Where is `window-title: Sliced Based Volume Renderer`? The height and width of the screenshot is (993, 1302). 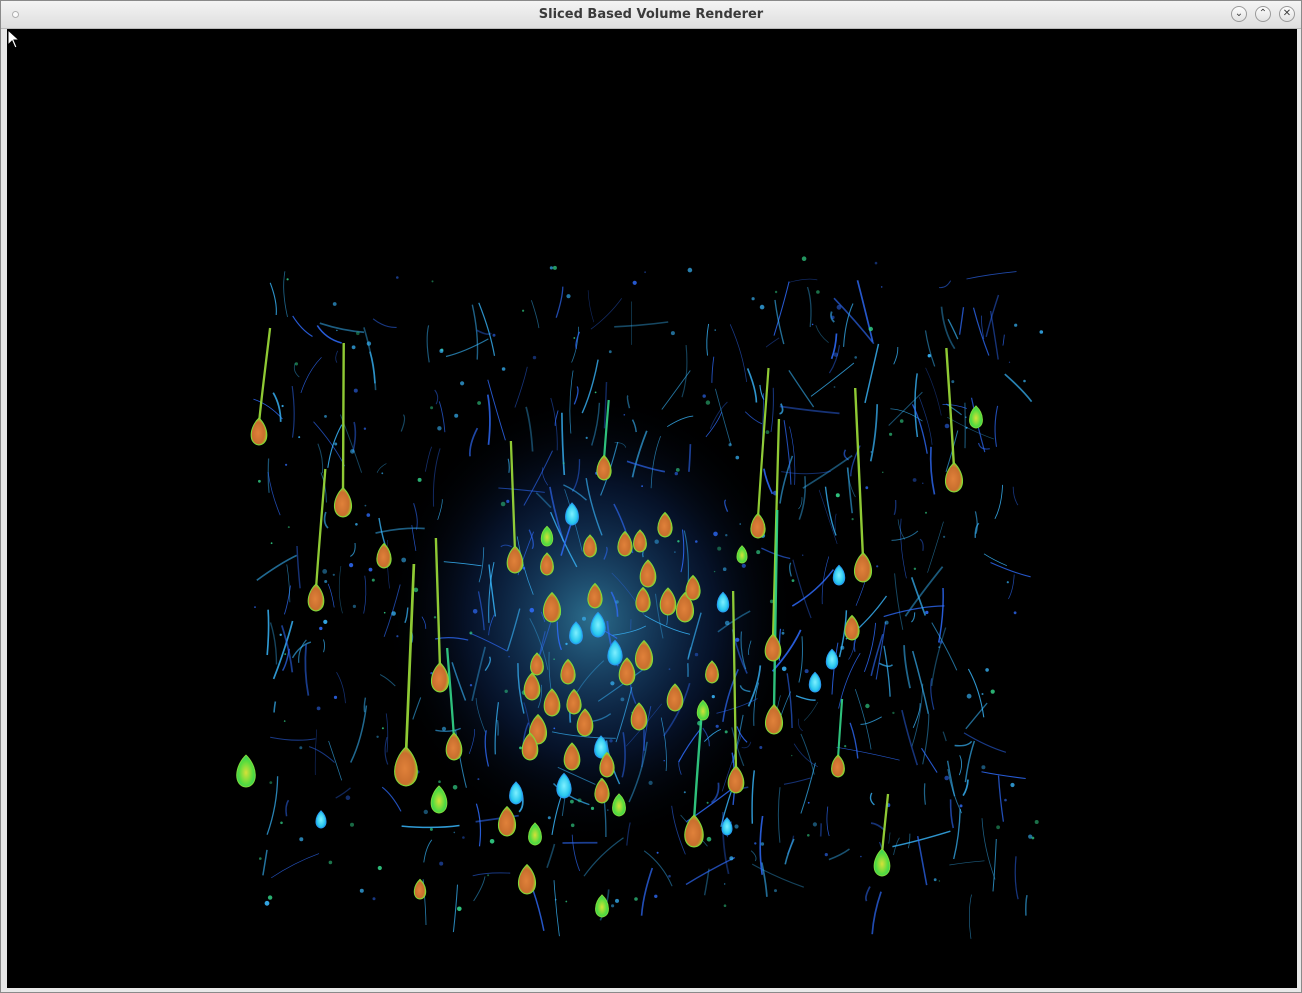
window-title: Sliced Based Volume Renderer is located at coordinates (651, 14).